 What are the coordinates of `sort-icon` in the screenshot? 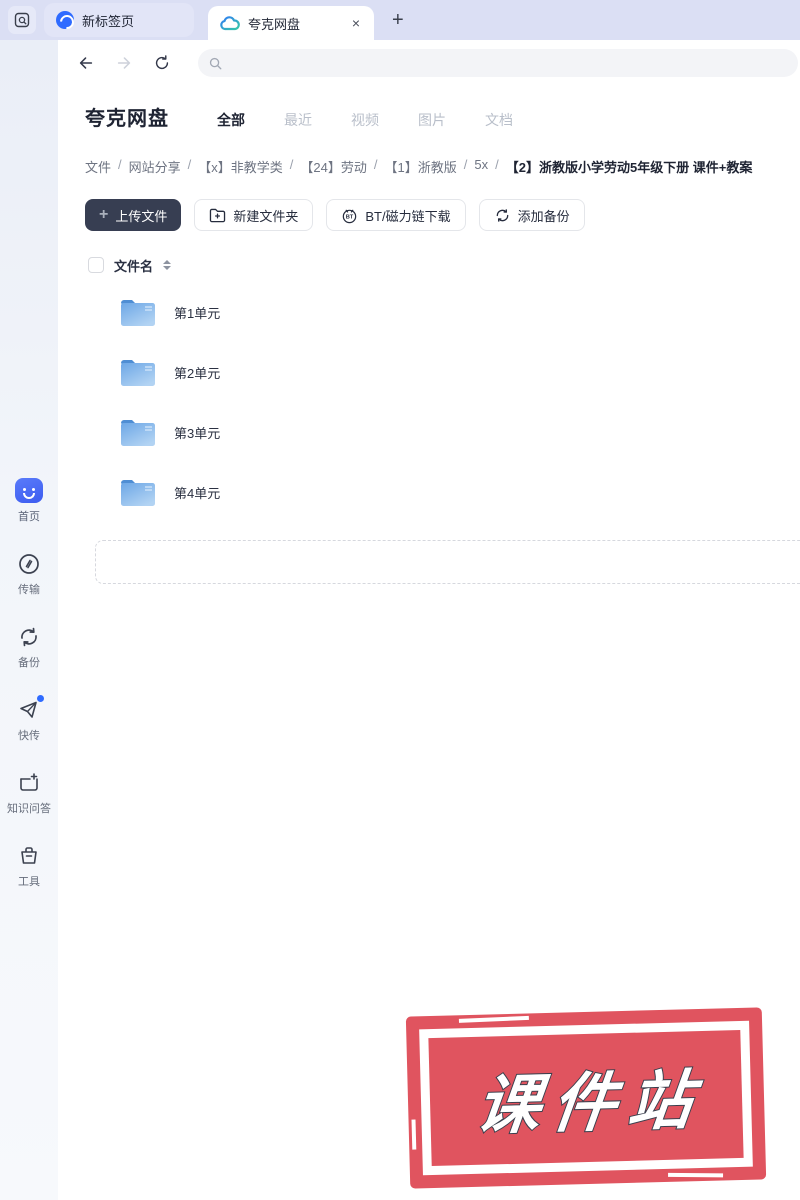 It's located at (167, 265).